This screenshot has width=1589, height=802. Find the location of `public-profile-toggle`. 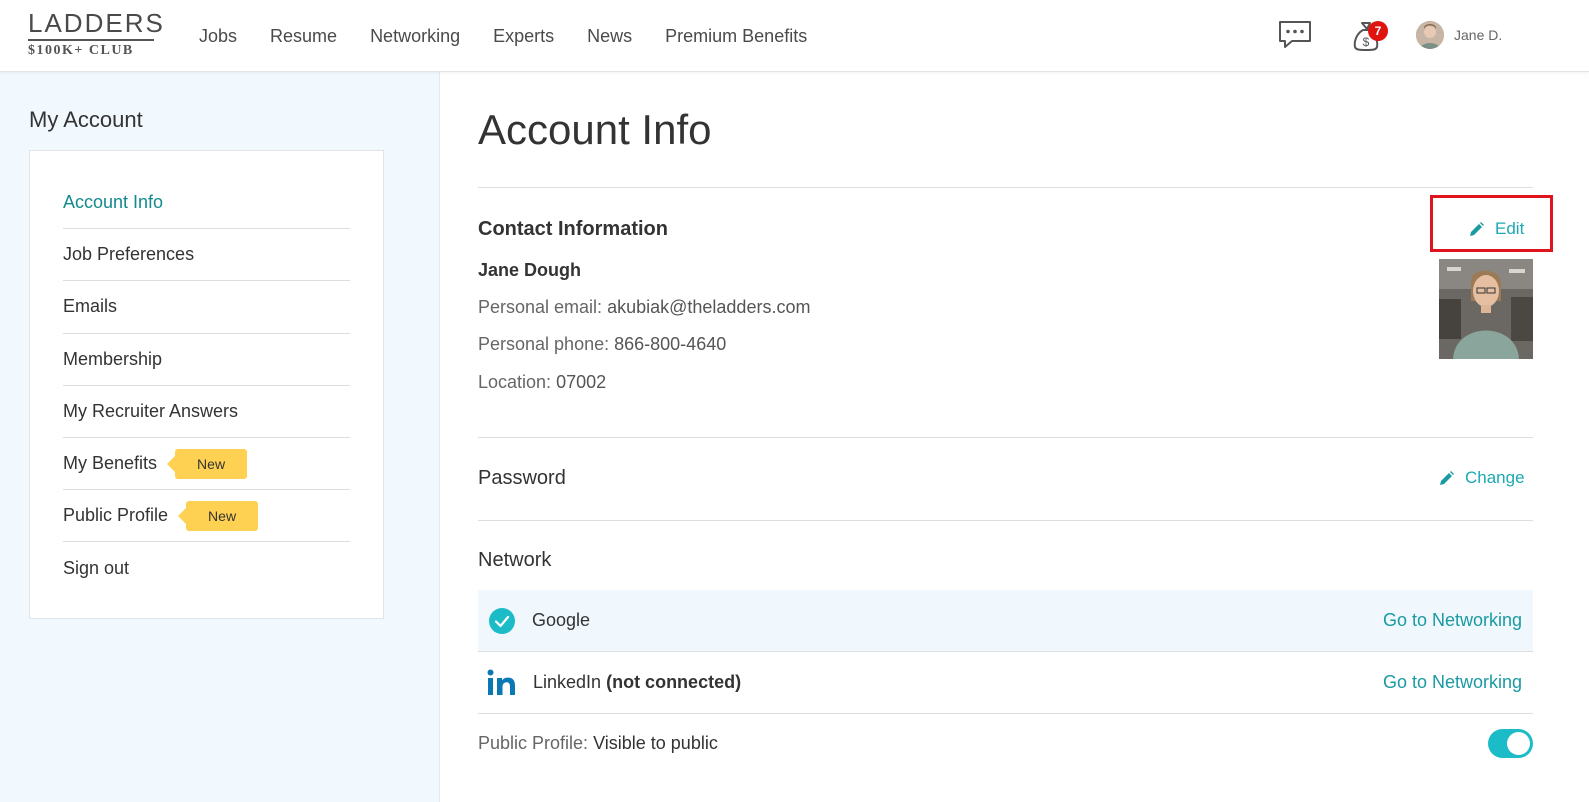

public-profile-toggle is located at coordinates (1510, 743).